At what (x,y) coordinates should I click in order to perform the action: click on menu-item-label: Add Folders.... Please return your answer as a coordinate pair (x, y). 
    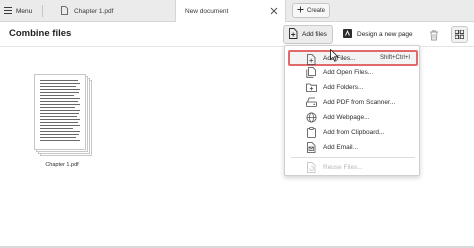
    Looking at the image, I should click on (343, 87).